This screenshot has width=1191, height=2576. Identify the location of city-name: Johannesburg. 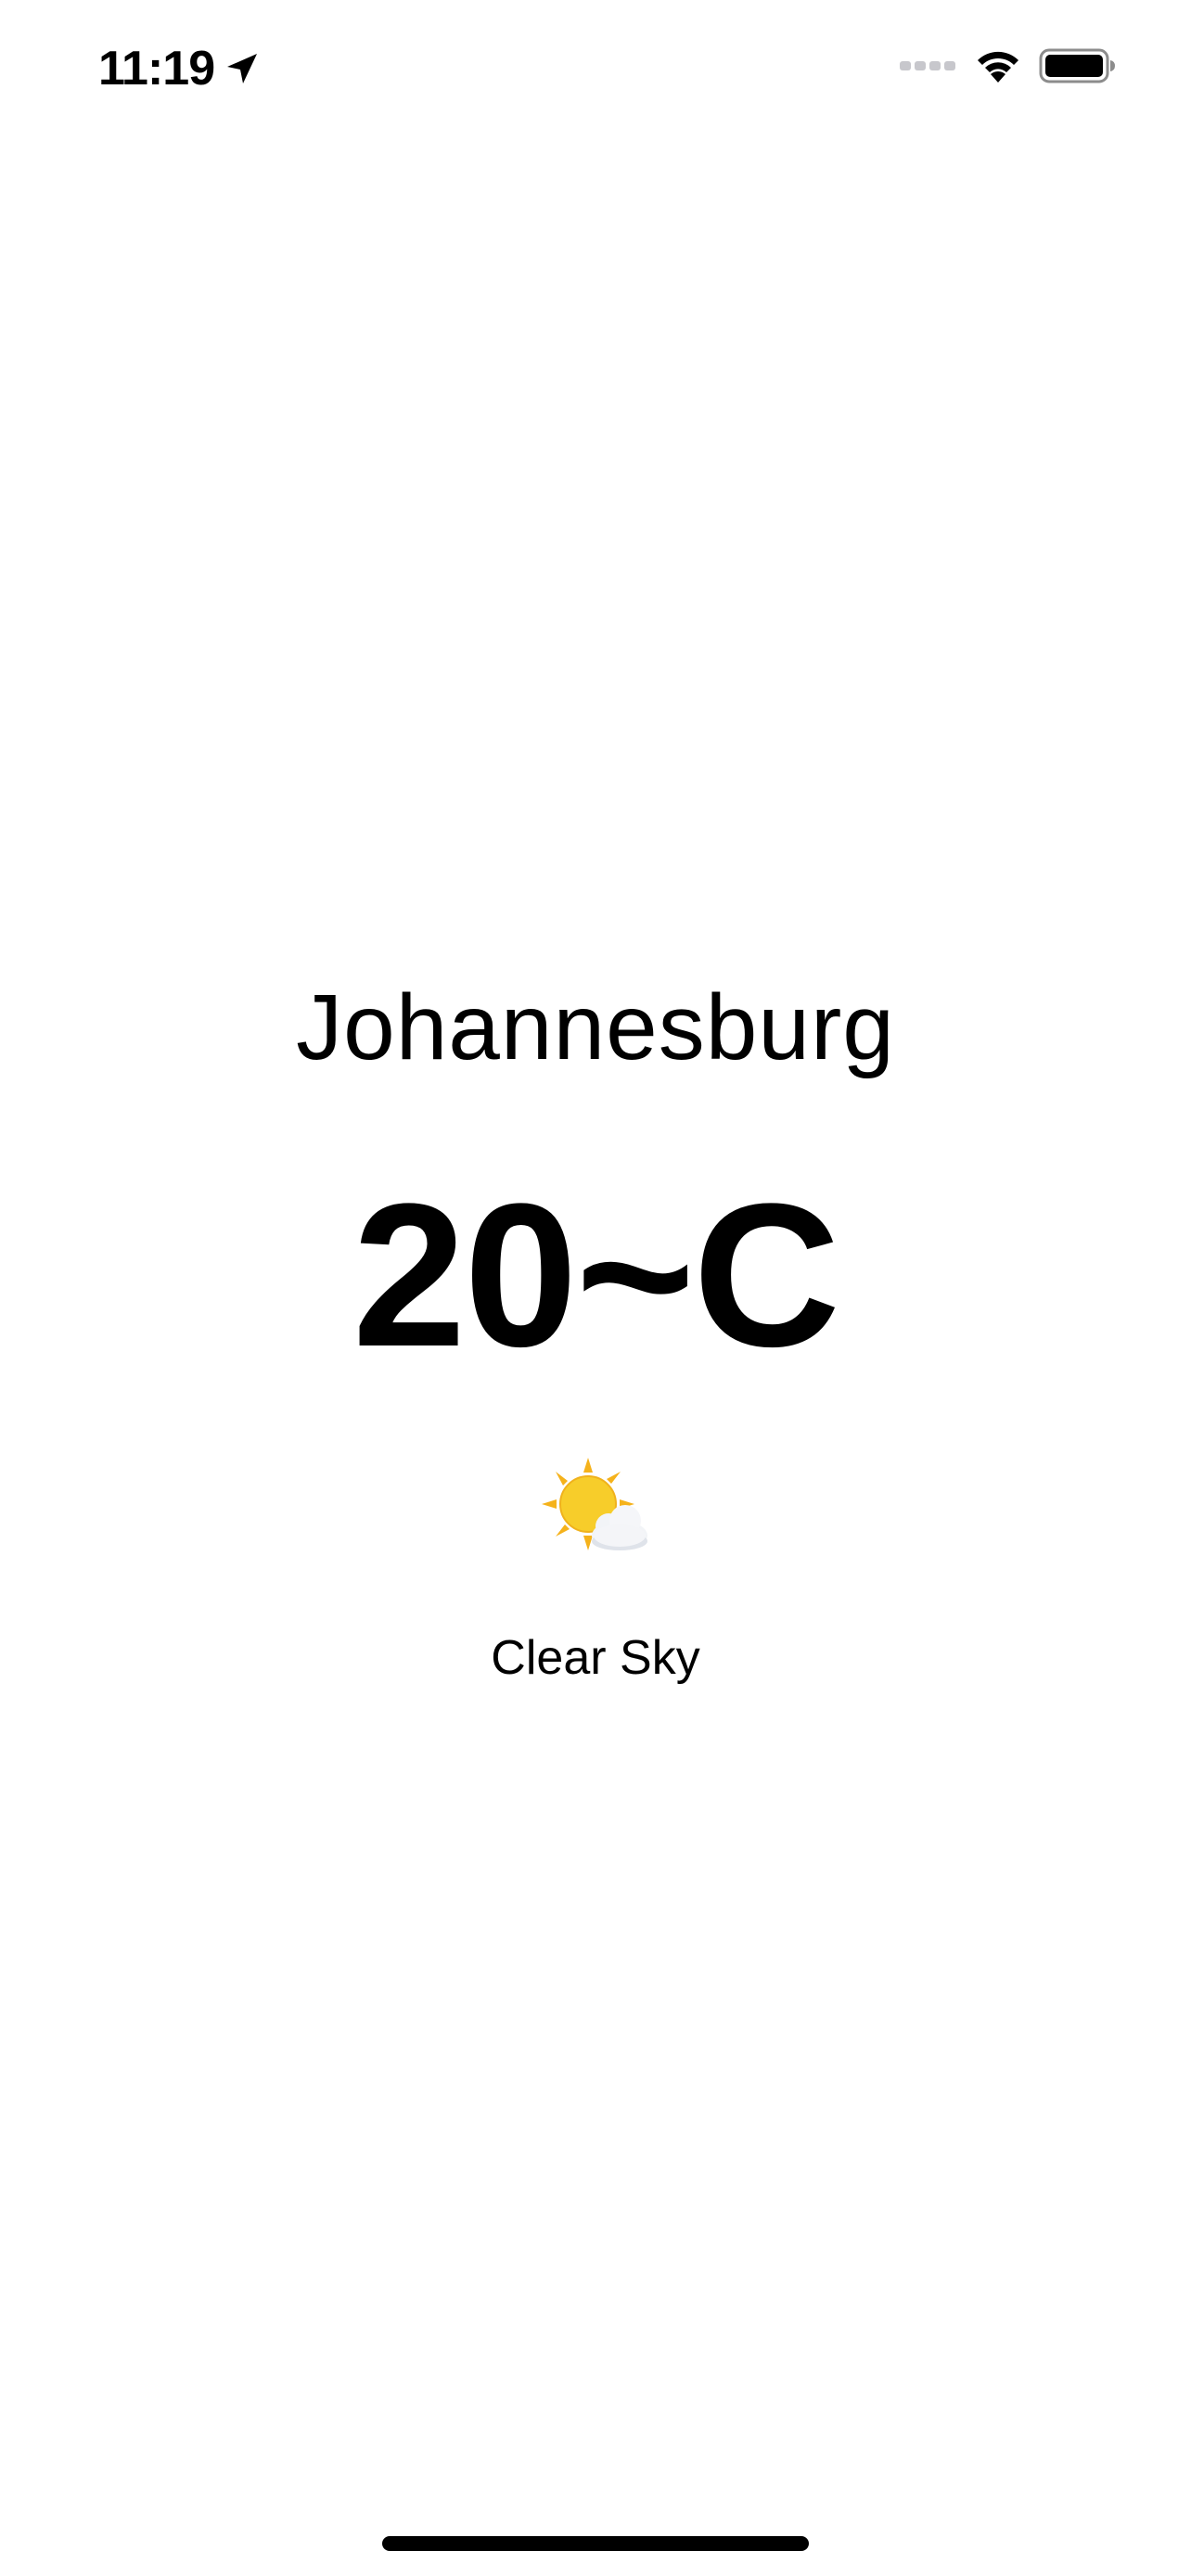
(595, 1028).